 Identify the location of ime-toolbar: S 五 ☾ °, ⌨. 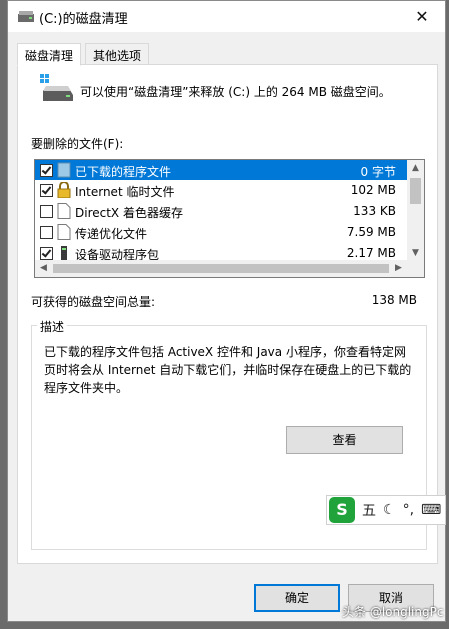
(386, 510).